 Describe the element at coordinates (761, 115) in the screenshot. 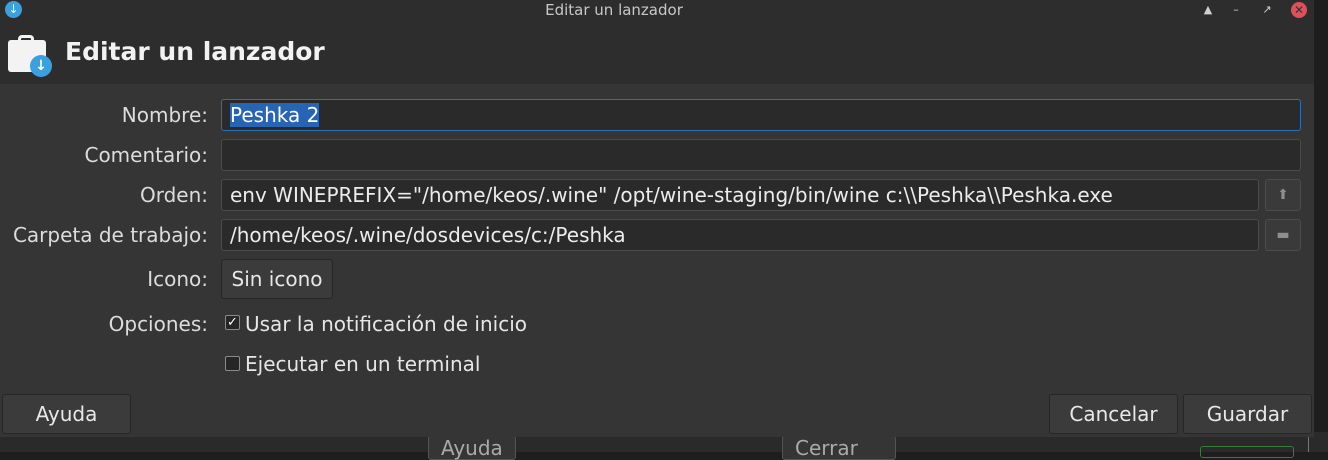

I see `name-input: Peshka 2` at that location.